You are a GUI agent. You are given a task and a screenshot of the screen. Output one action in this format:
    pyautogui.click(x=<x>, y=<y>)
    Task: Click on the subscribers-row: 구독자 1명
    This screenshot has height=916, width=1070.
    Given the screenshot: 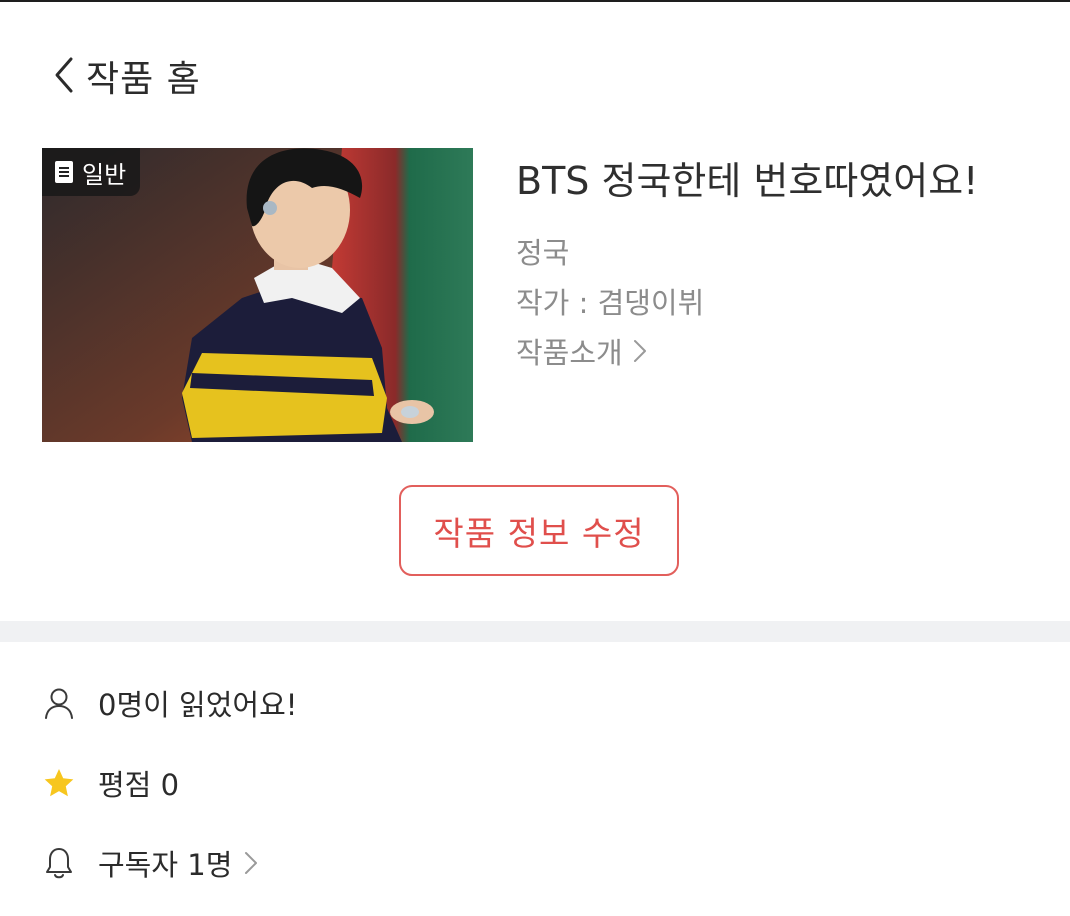 What is the action you would take?
    pyautogui.click(x=150, y=863)
    